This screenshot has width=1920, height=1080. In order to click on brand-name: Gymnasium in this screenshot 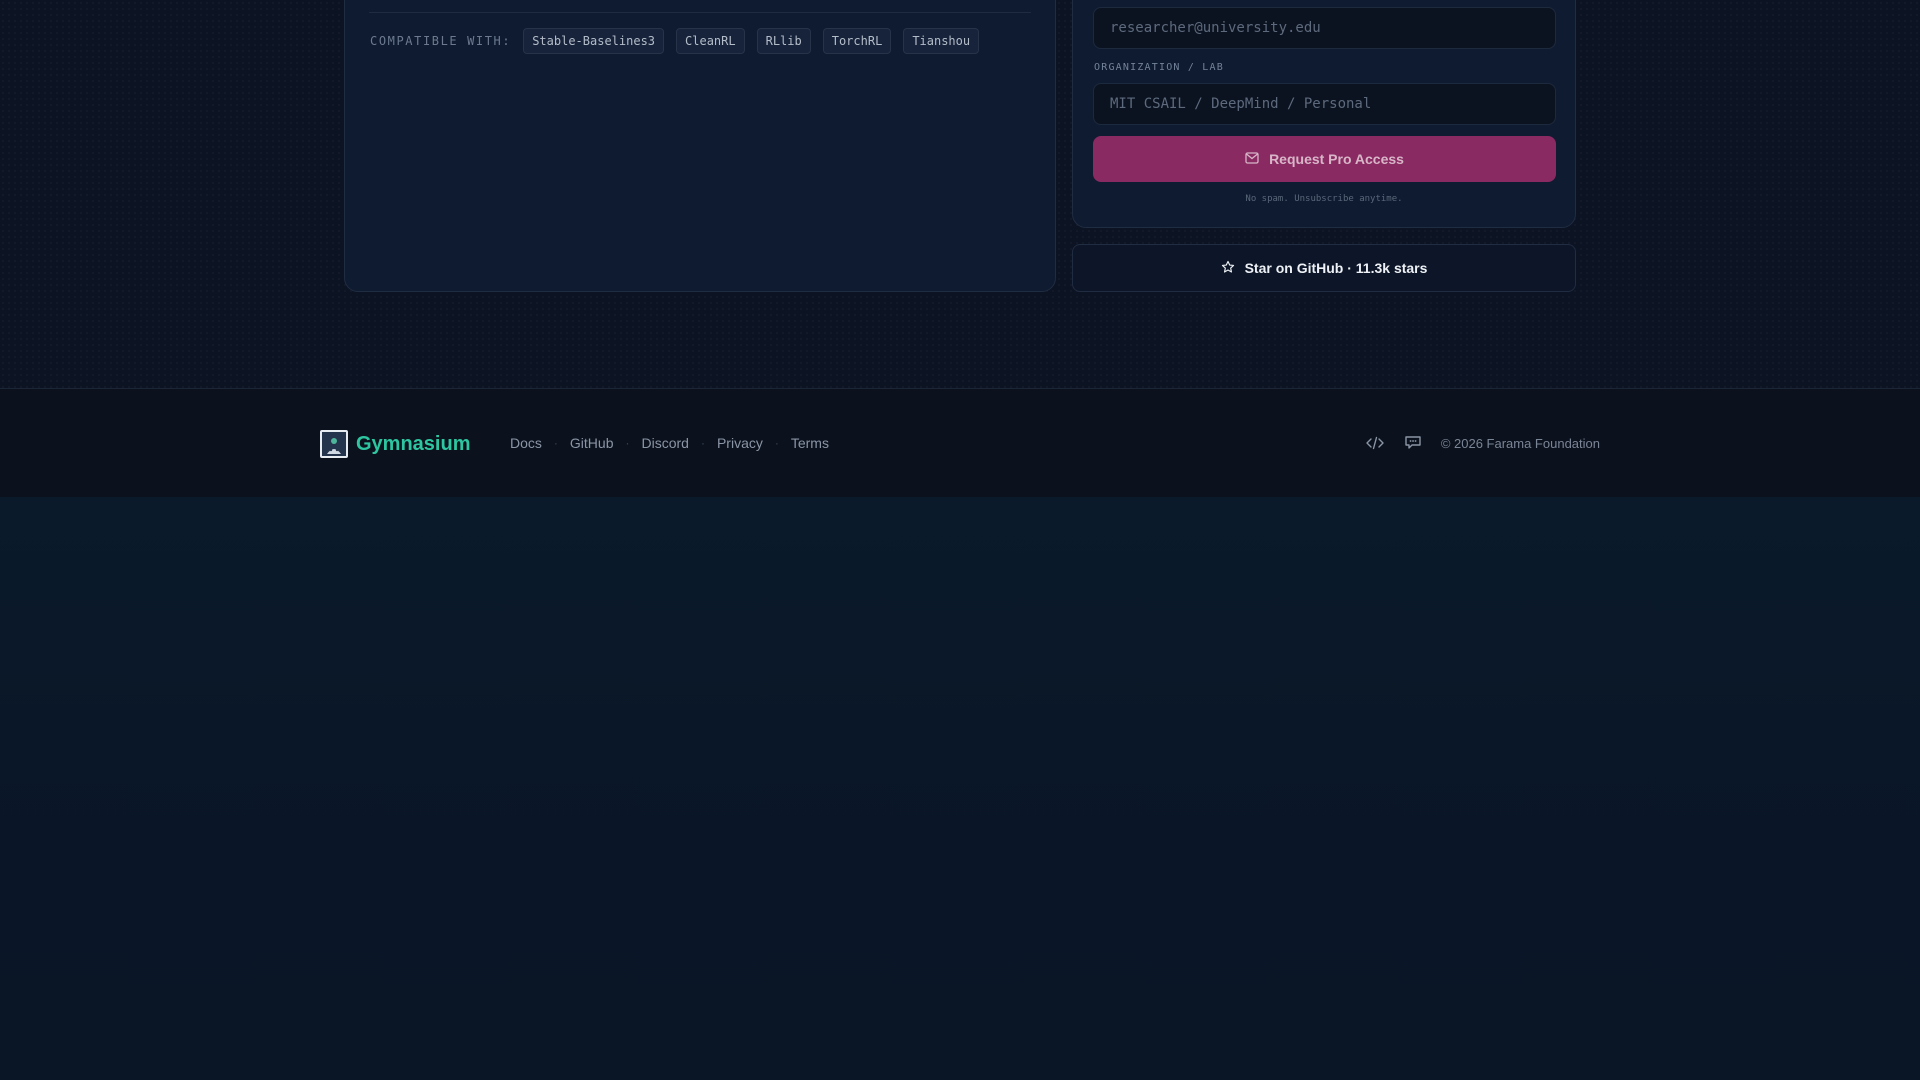, I will do `click(413, 443)`.